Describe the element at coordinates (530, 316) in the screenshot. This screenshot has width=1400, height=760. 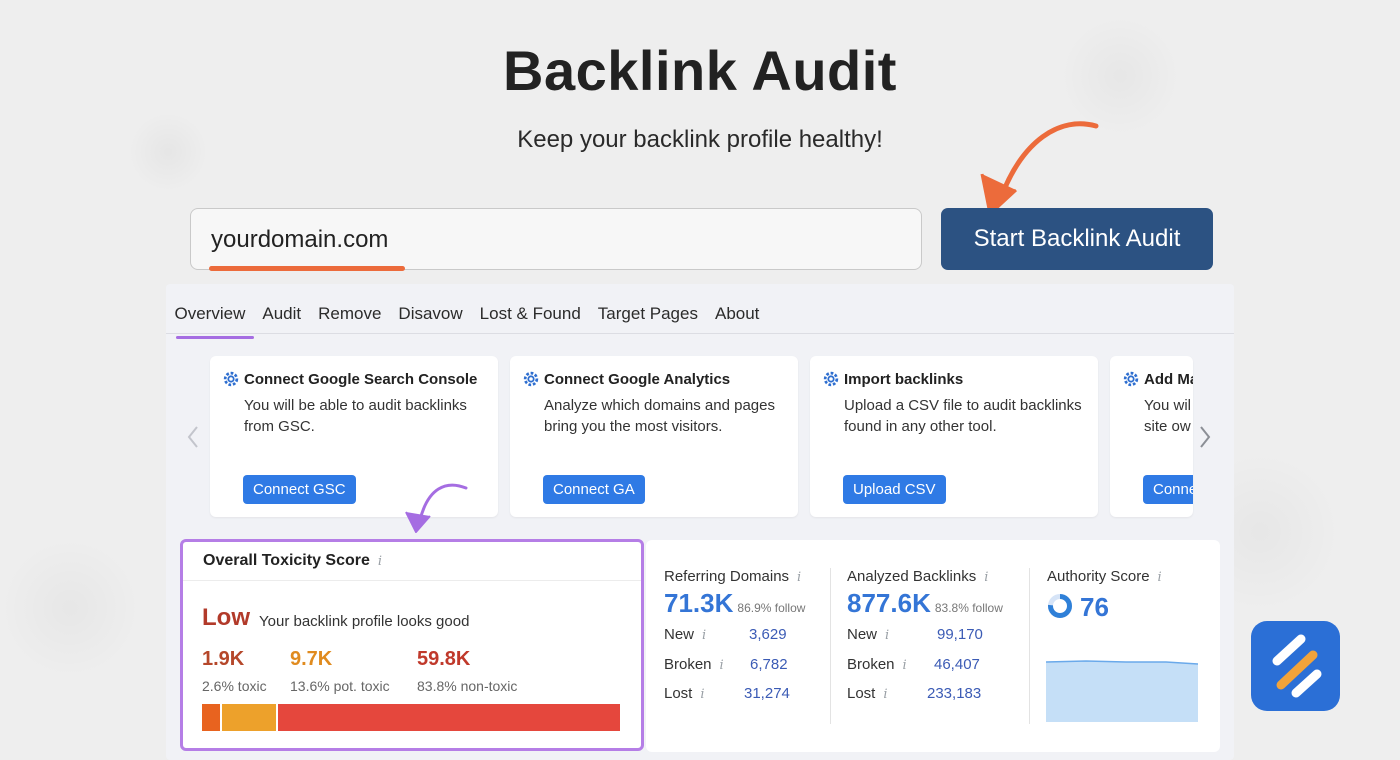
I see `tab-lost-found: Lost & Found` at that location.